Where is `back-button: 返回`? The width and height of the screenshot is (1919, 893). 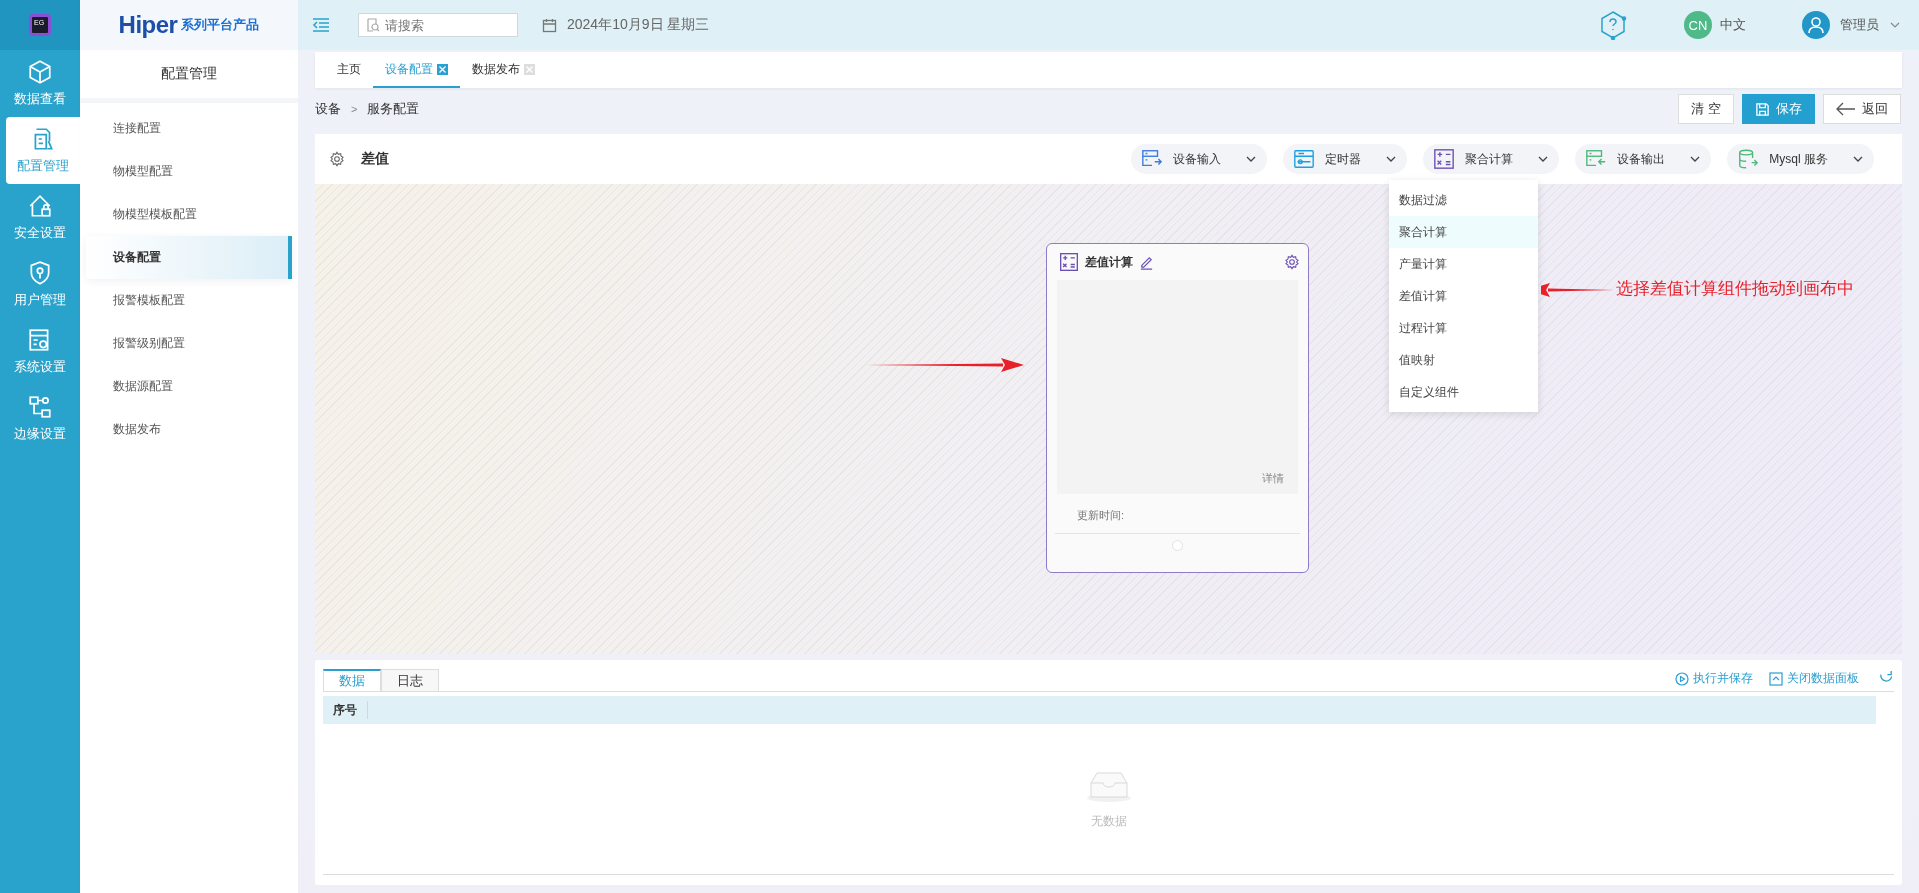 back-button: 返回 is located at coordinates (1862, 109).